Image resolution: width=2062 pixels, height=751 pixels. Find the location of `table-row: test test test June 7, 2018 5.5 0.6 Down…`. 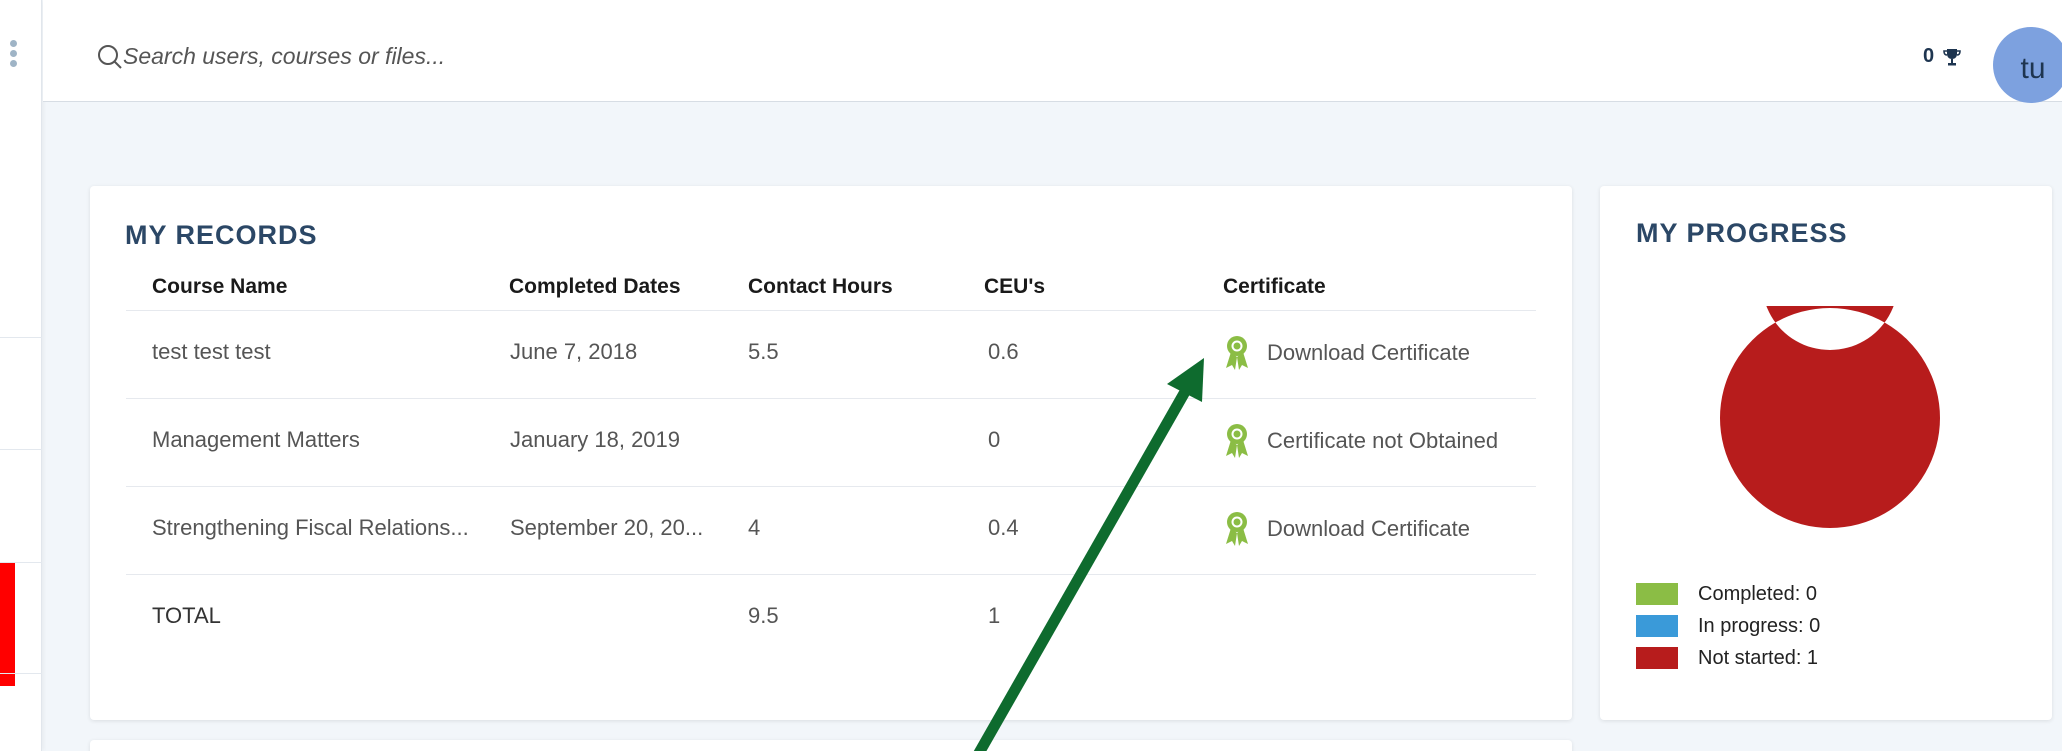

table-row: test test test June 7, 2018 5.5 0.6 Down… is located at coordinates (831, 354).